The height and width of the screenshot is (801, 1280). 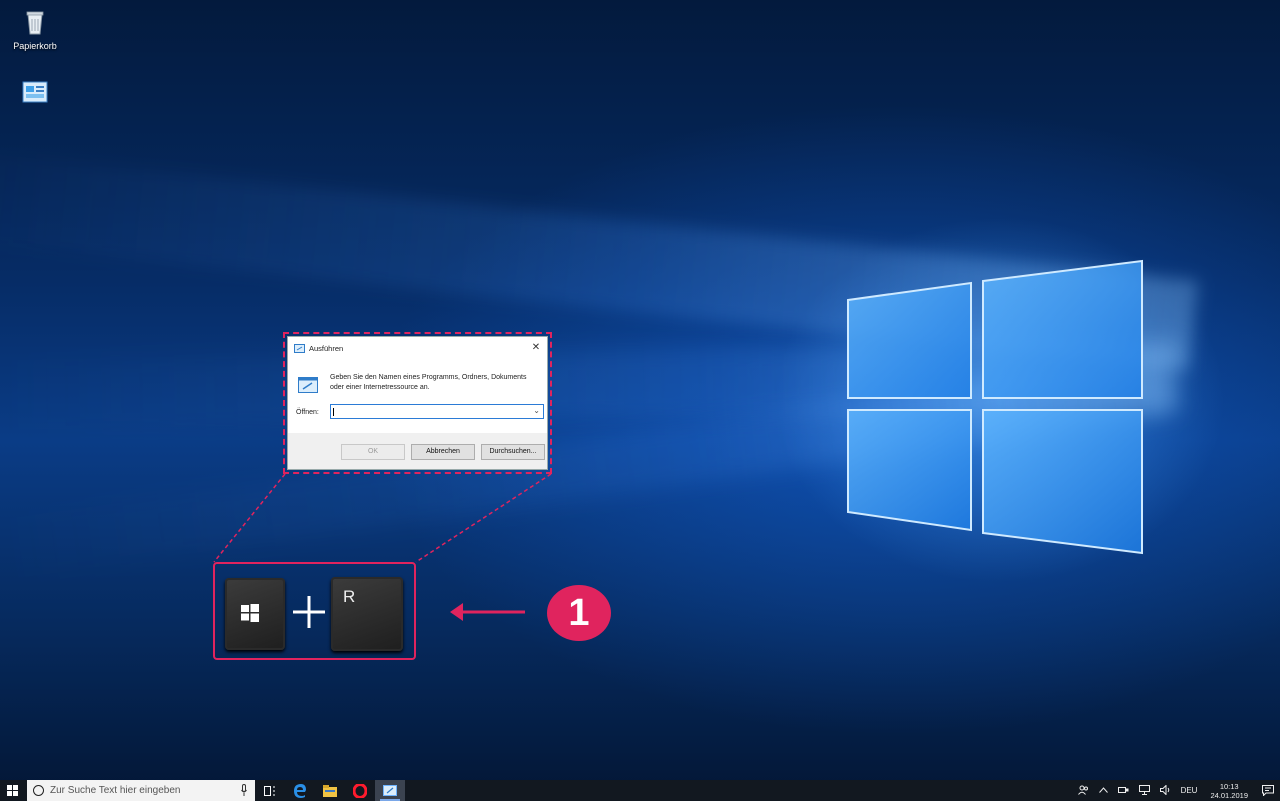 I want to click on network-icon, so click(x=1144, y=790).